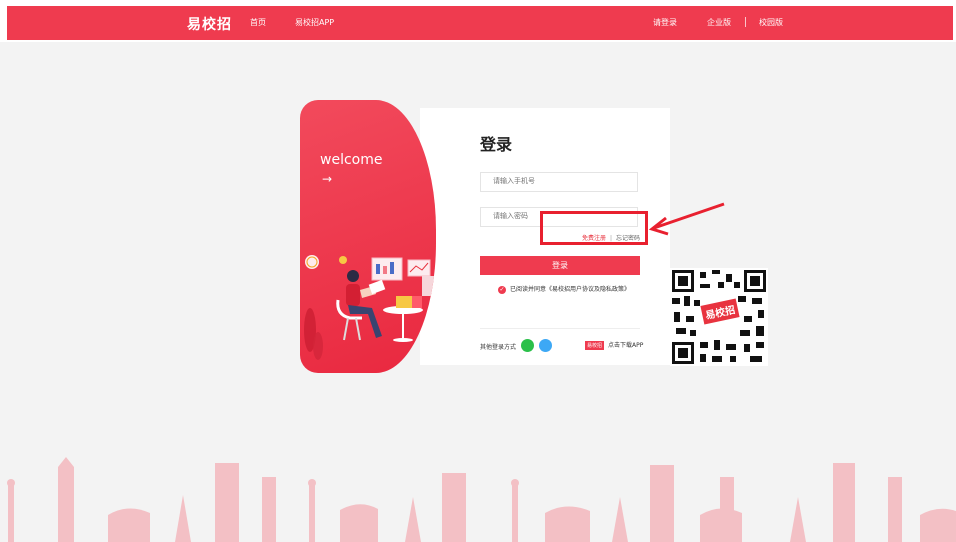 This screenshot has width=956, height=542. What do you see at coordinates (560, 328) in the screenshot?
I see `section-divider` at bounding box center [560, 328].